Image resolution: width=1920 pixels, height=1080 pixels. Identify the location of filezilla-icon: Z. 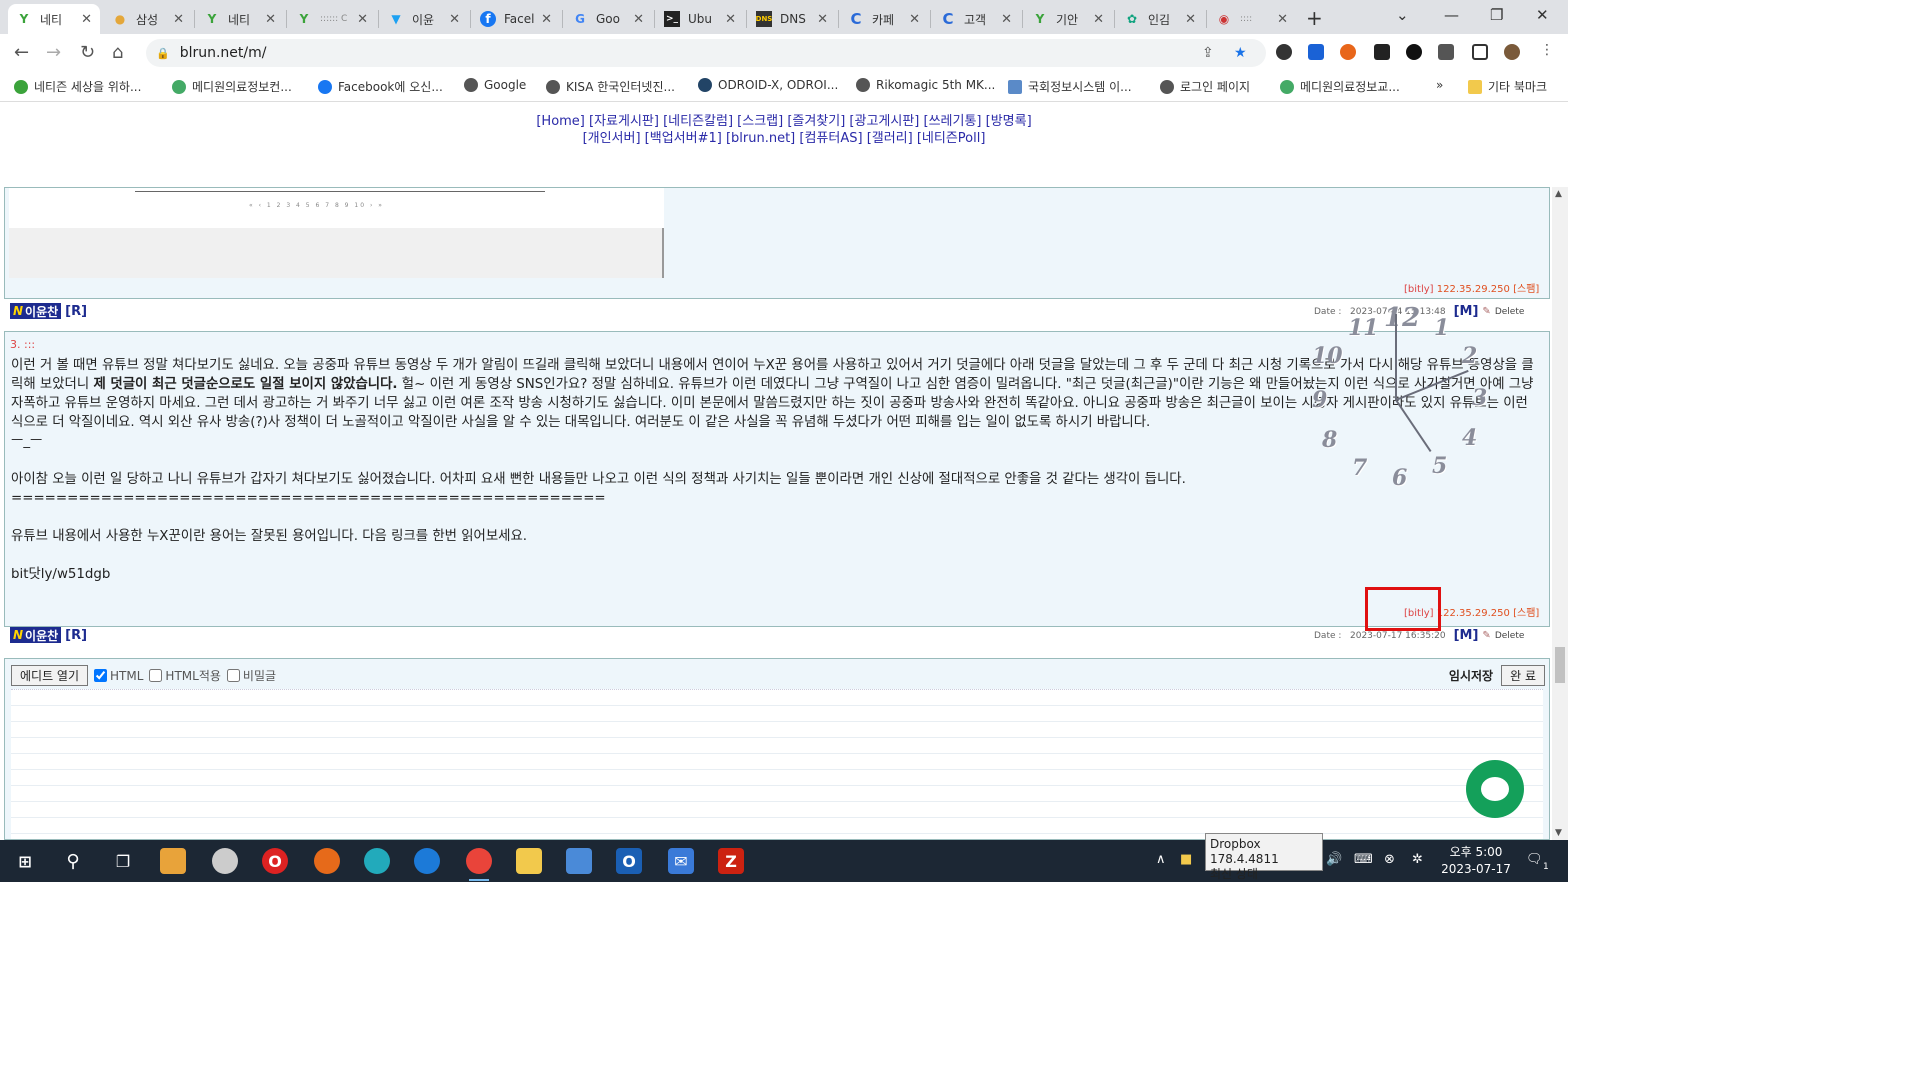
(731, 861).